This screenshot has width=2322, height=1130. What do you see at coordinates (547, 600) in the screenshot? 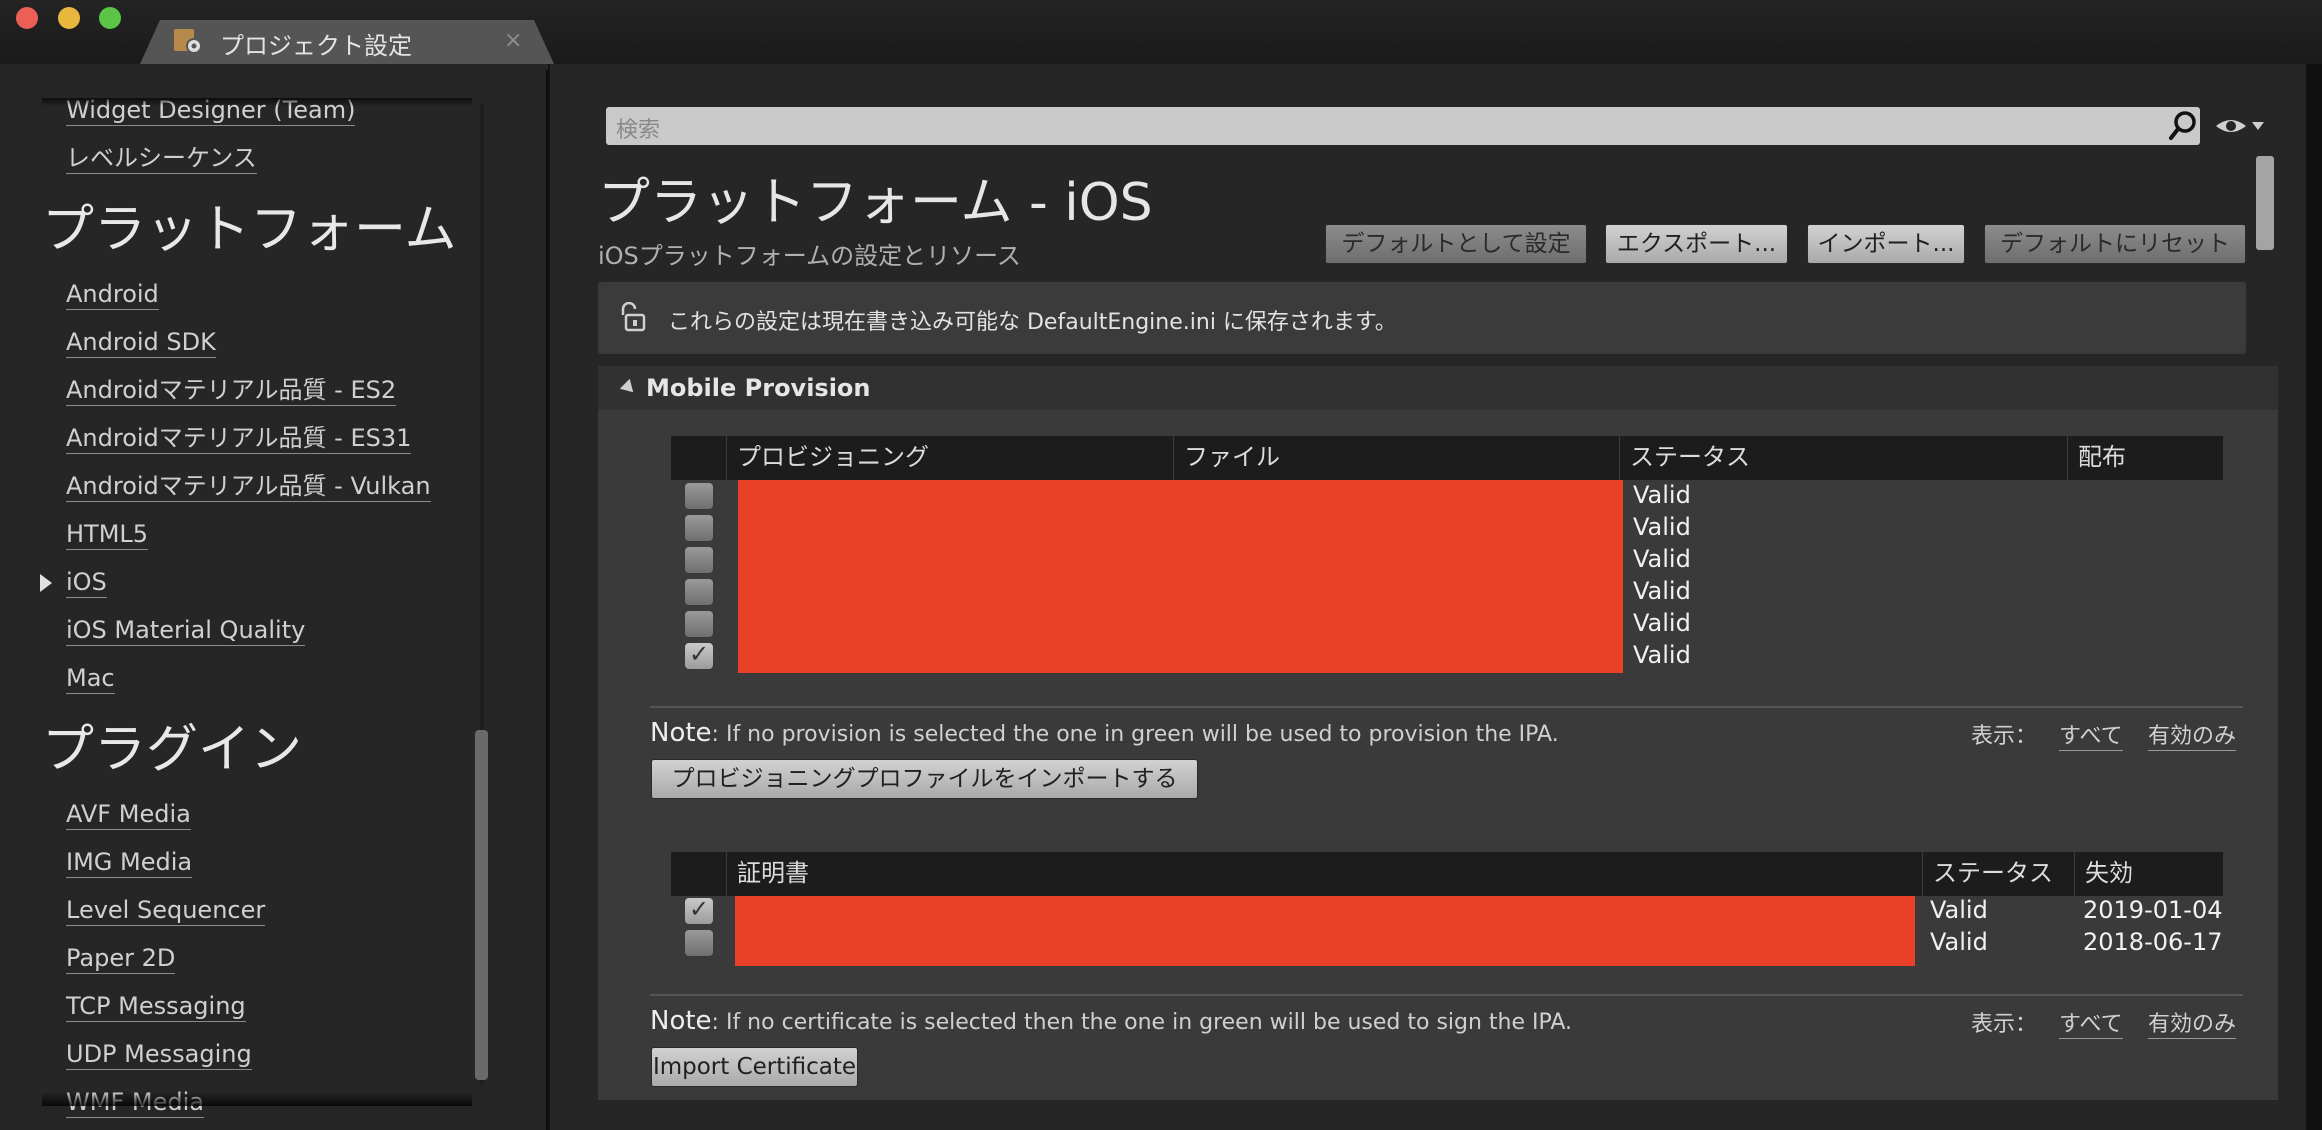
I see `sidebar-splitter` at bounding box center [547, 600].